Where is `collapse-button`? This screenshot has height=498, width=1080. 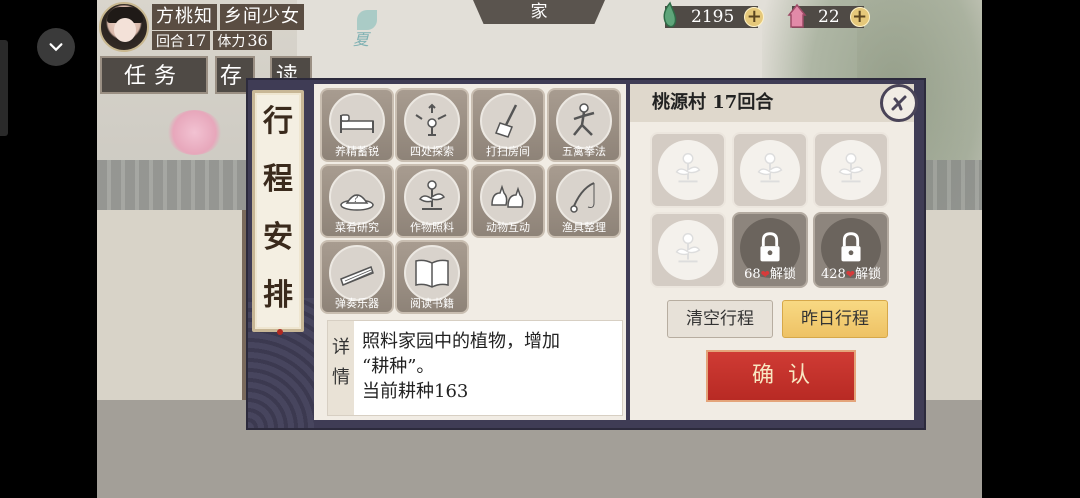
collapse-button is located at coordinates (56, 47).